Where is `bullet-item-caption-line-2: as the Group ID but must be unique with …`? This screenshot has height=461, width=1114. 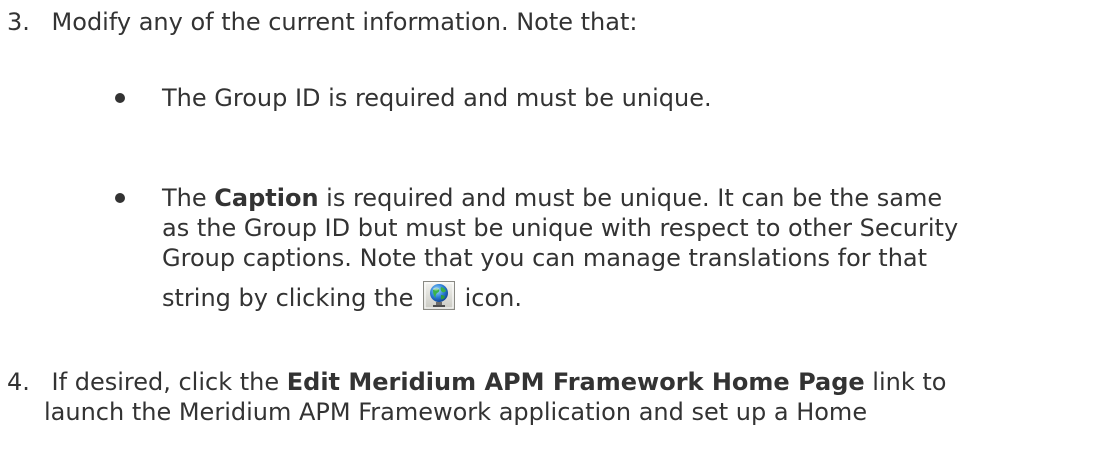
bullet-item-caption-line-2: as the Group ID but must be unique with … is located at coordinates (560, 228).